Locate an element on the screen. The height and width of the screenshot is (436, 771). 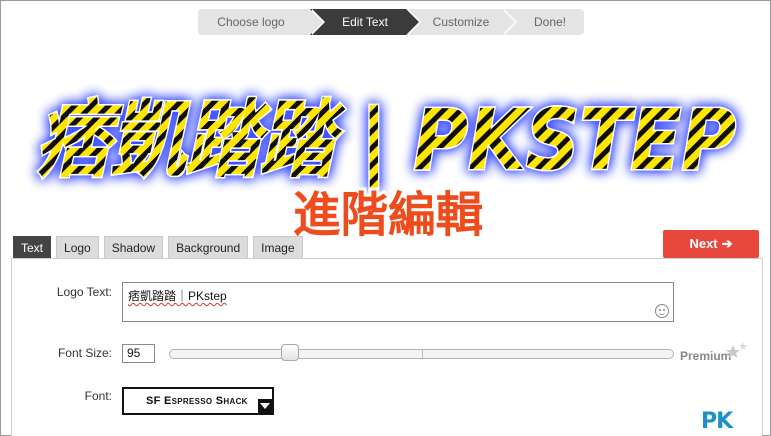
font-size-input: 95 is located at coordinates (138, 353).